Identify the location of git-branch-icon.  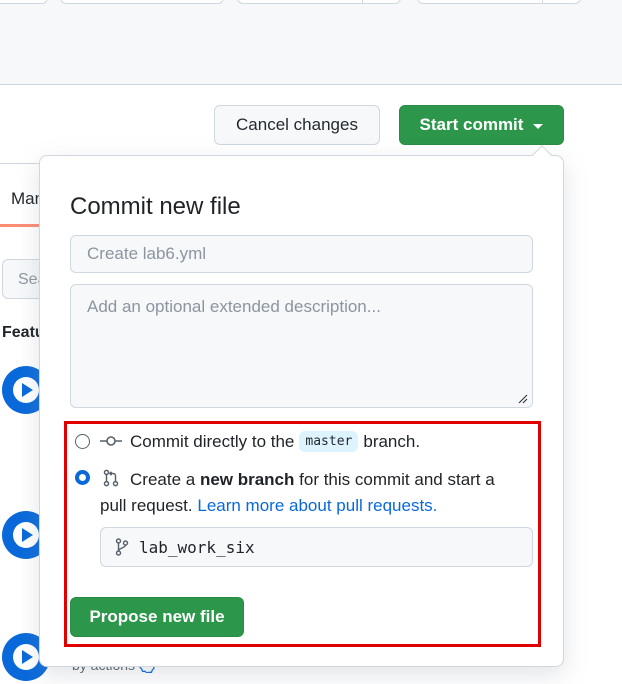
(122, 547).